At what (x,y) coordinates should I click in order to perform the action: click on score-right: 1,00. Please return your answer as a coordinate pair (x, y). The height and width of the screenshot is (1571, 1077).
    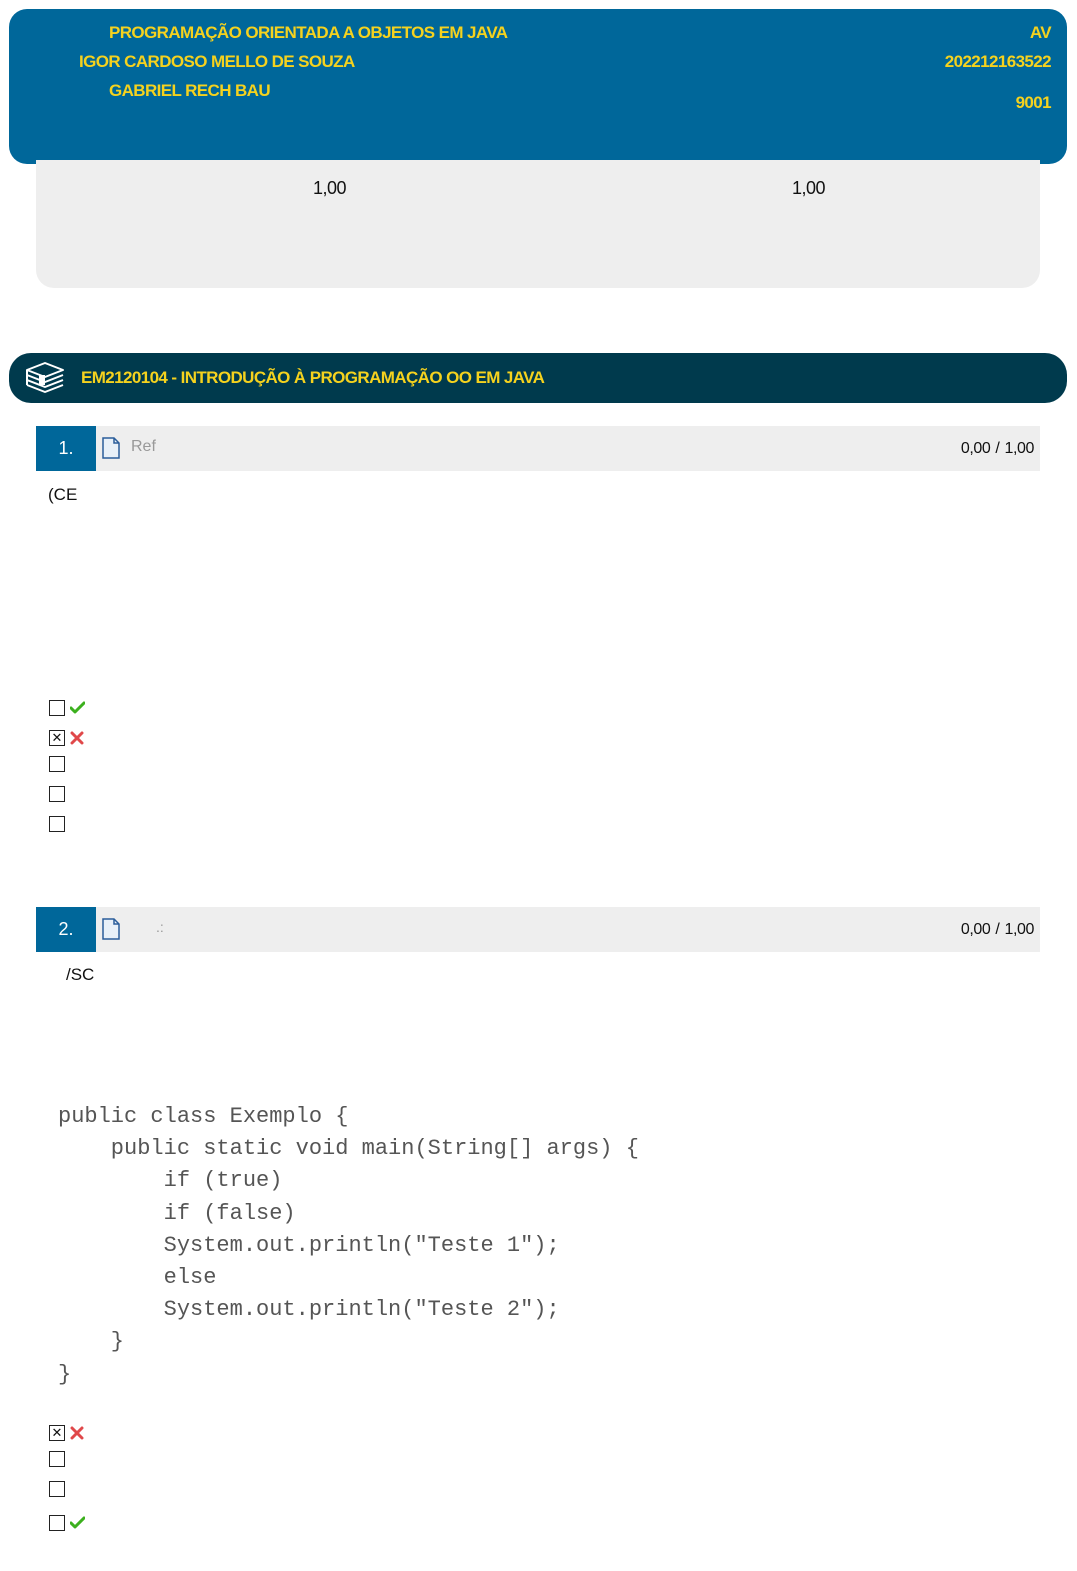
    Looking at the image, I should click on (809, 188).